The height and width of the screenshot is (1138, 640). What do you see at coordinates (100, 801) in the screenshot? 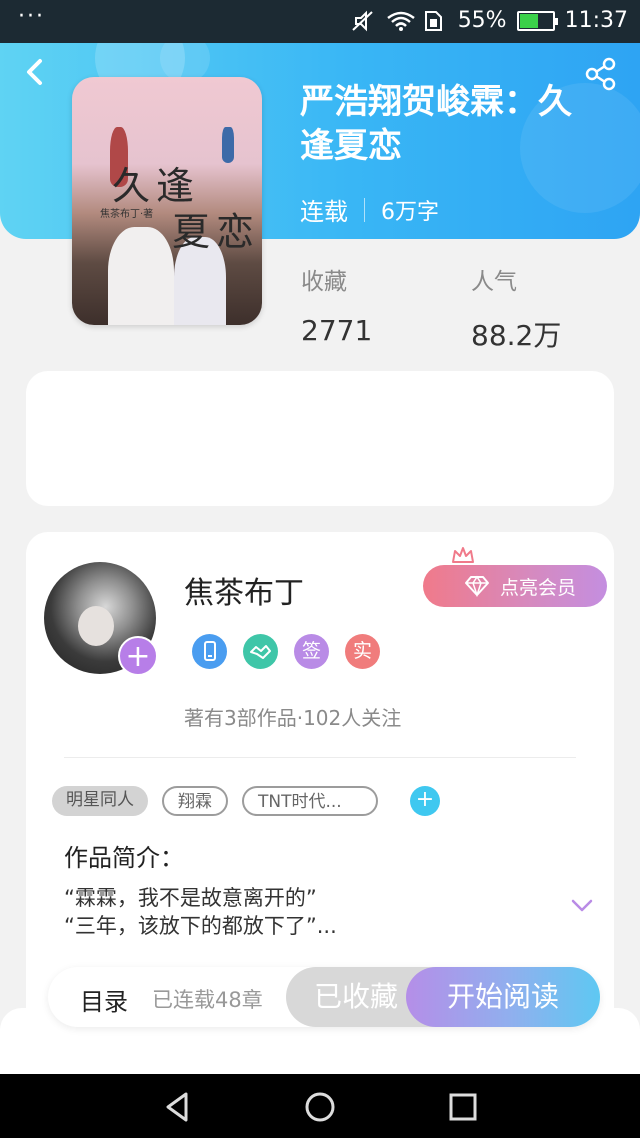
I see `tag-item: 明星同人` at bounding box center [100, 801].